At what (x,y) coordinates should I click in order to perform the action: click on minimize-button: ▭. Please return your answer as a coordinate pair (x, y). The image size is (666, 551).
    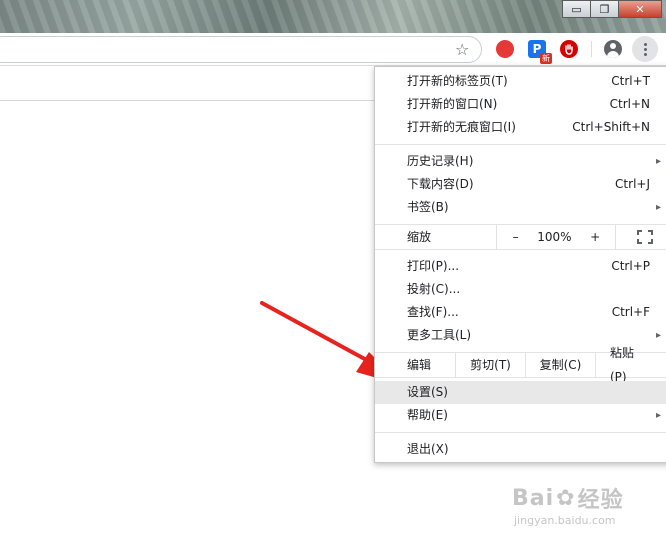
    Looking at the image, I should click on (576, 9).